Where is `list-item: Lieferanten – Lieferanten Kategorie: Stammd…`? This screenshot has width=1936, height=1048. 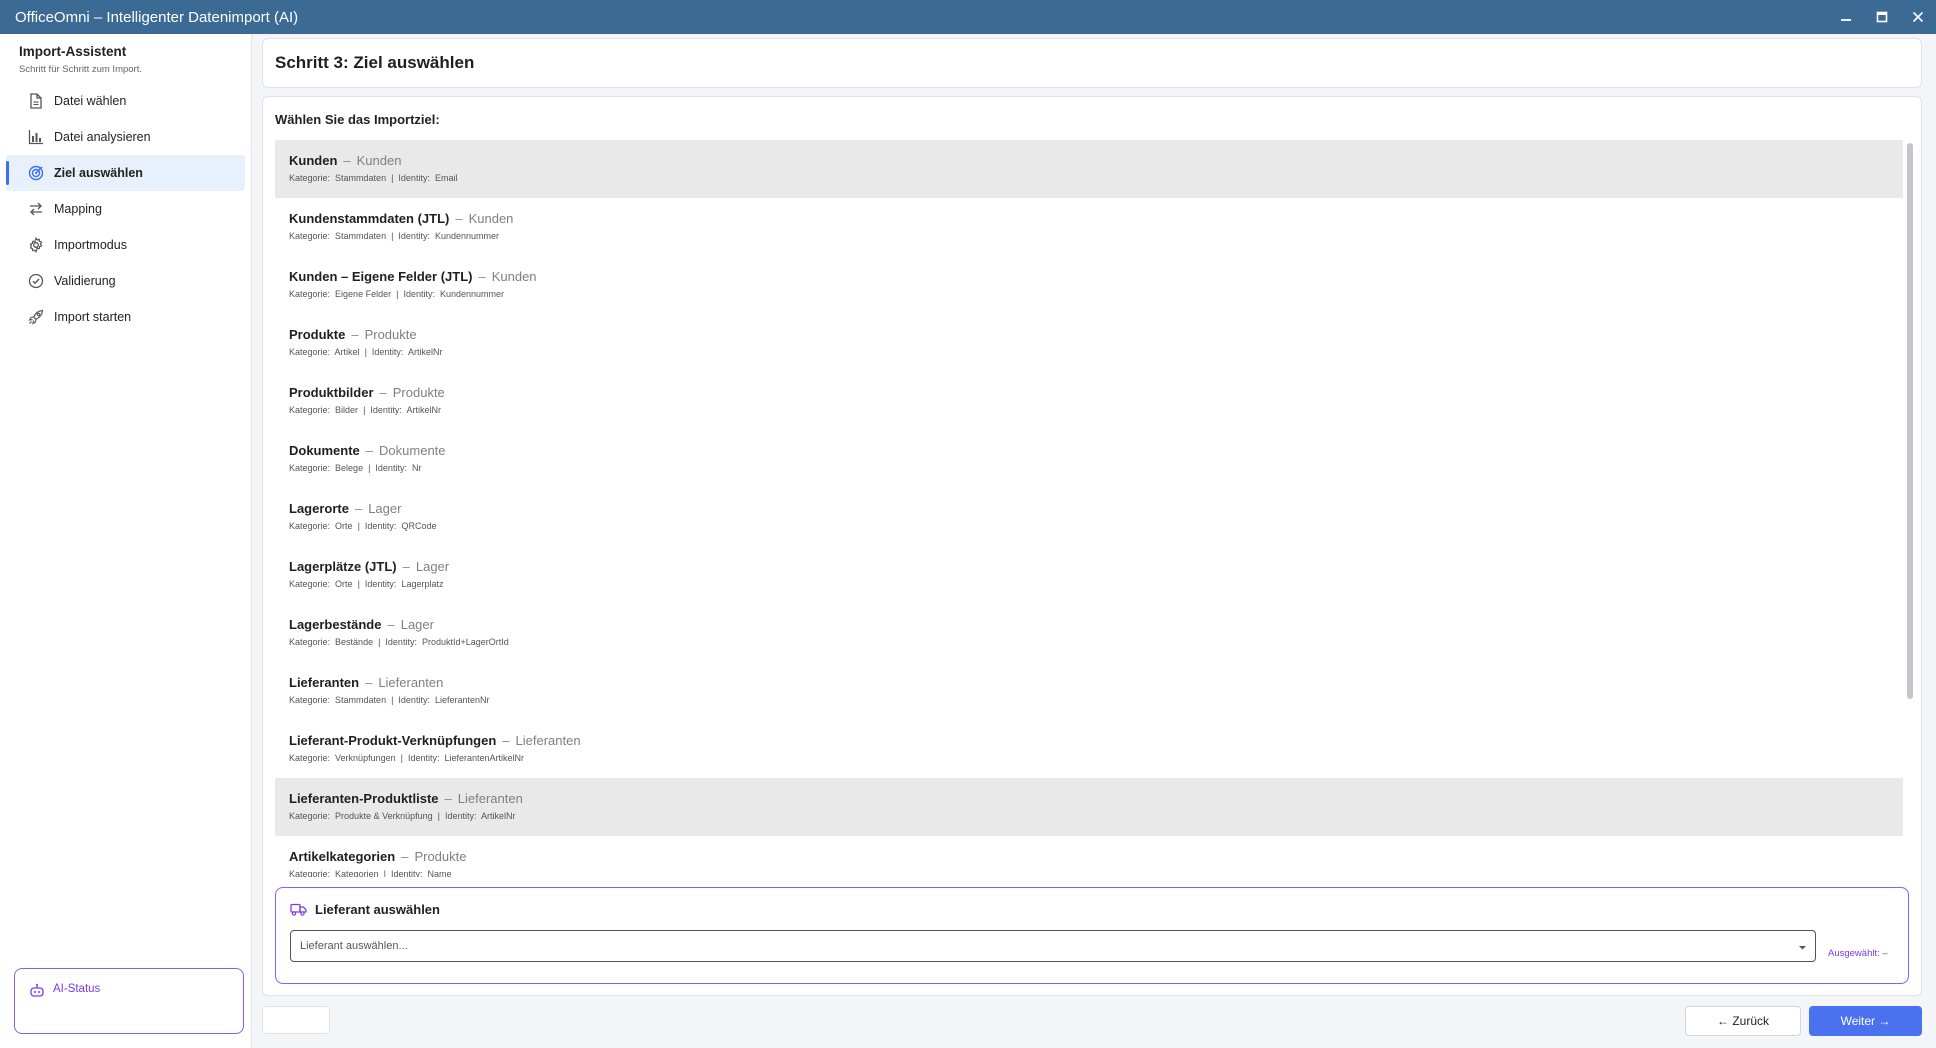
list-item: Lieferanten – Lieferanten Kategorie: Stammd… is located at coordinates (1089, 691).